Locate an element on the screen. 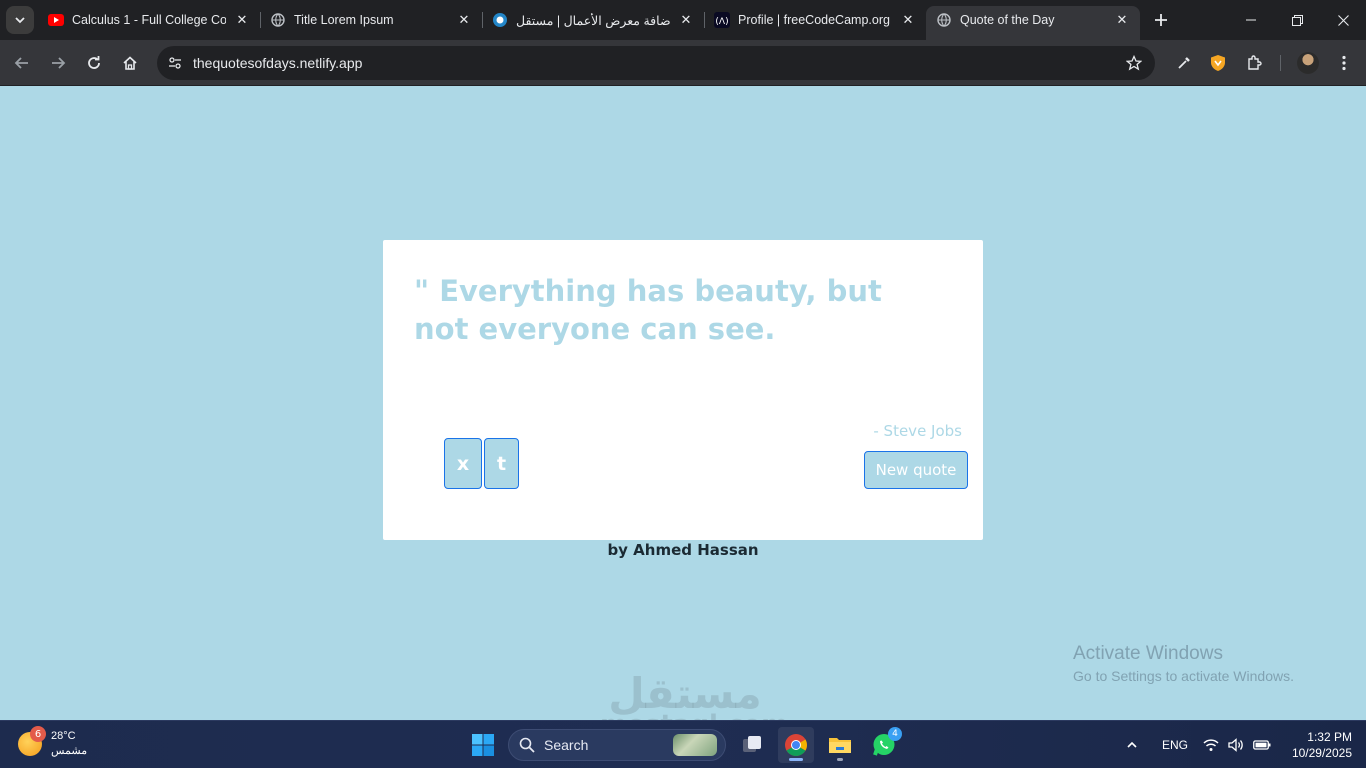  puzzle-icon is located at coordinates (1255, 62).